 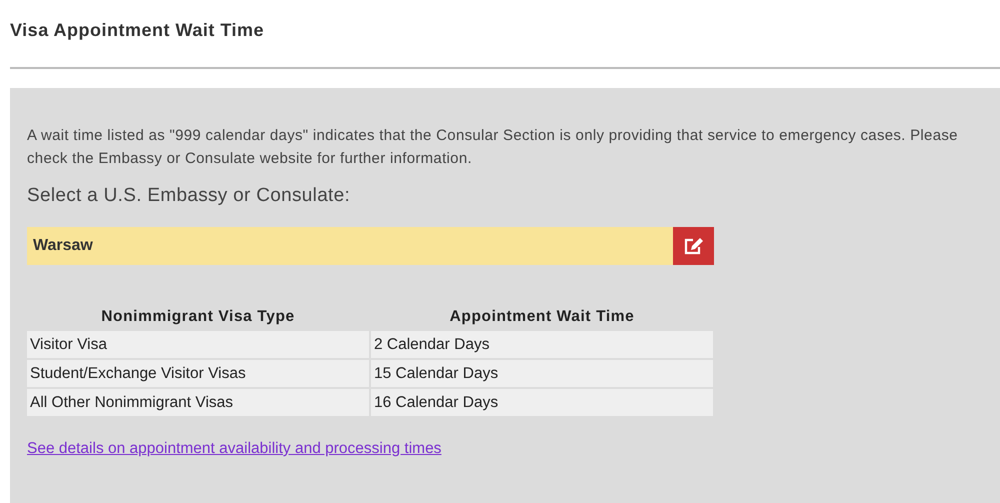 I want to click on notice-text: A wait time listed as "999 calendar days" indicates that the Consular Section is only providing that service to emergency cases. Please check the Embassy or Consulate website for further information., so click(x=493, y=147).